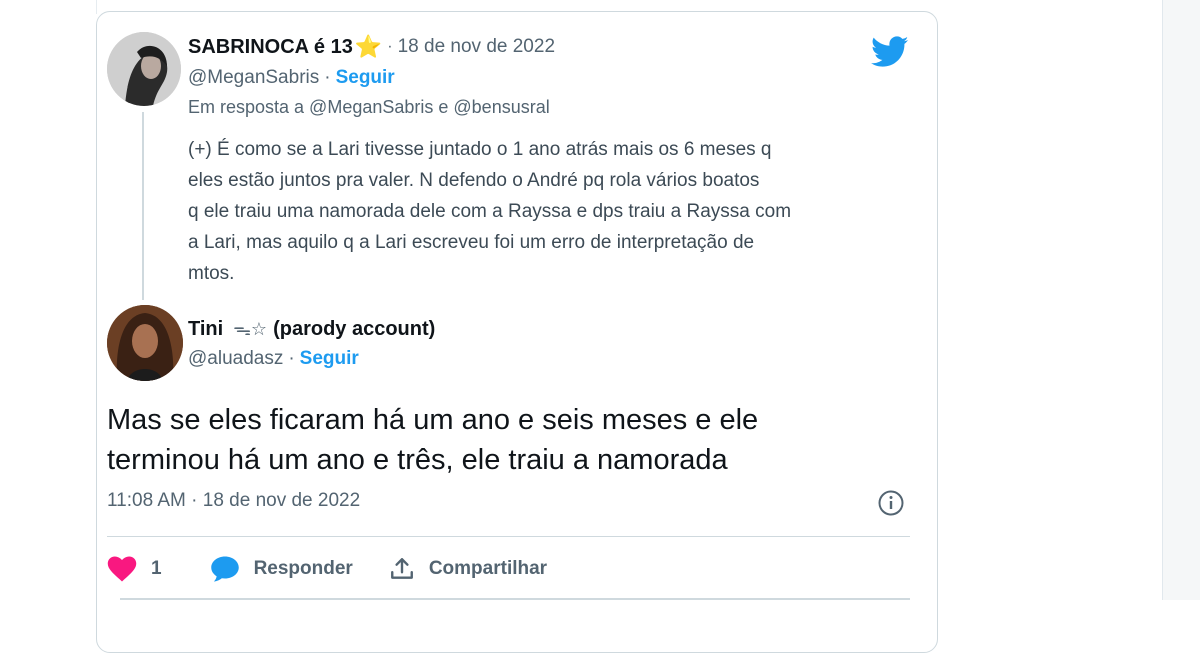 Image resolution: width=1200 pixels, height=653 pixels. Describe the element at coordinates (508, 536) in the screenshot. I see `divider` at that location.